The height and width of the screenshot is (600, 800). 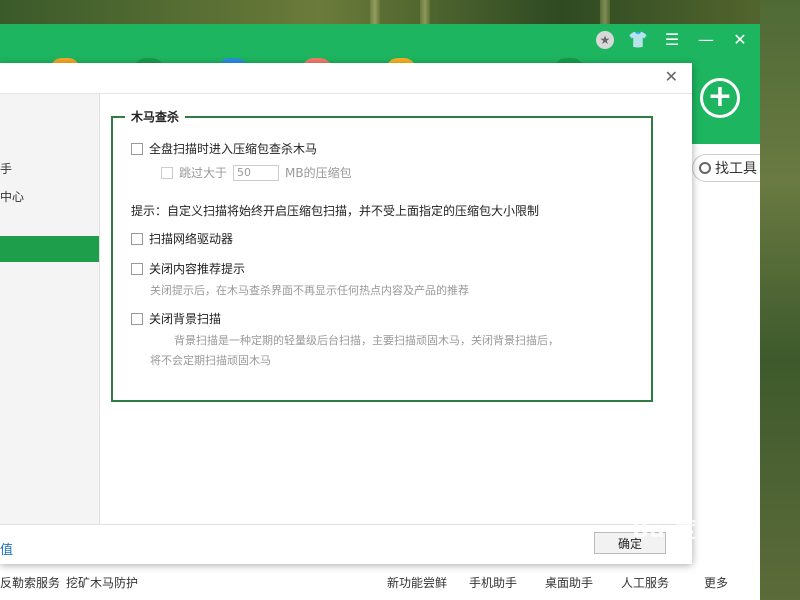 What do you see at coordinates (366, 340) in the screenshot?
I see `close-background-desc: 背景扫描是一种定期的轻量级后台扫描，主要扫描顽固木马，关闭背景扫描后，` at bounding box center [366, 340].